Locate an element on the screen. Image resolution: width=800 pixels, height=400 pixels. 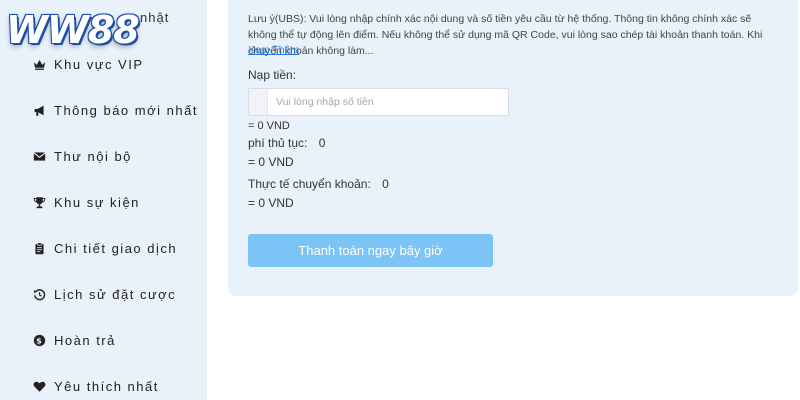
sidebar-item-transactions: Chi tiết giao dịch is located at coordinates (104, 248).